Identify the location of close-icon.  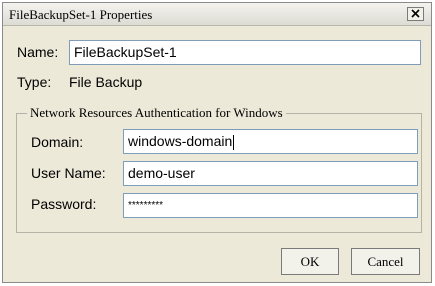
(415, 14).